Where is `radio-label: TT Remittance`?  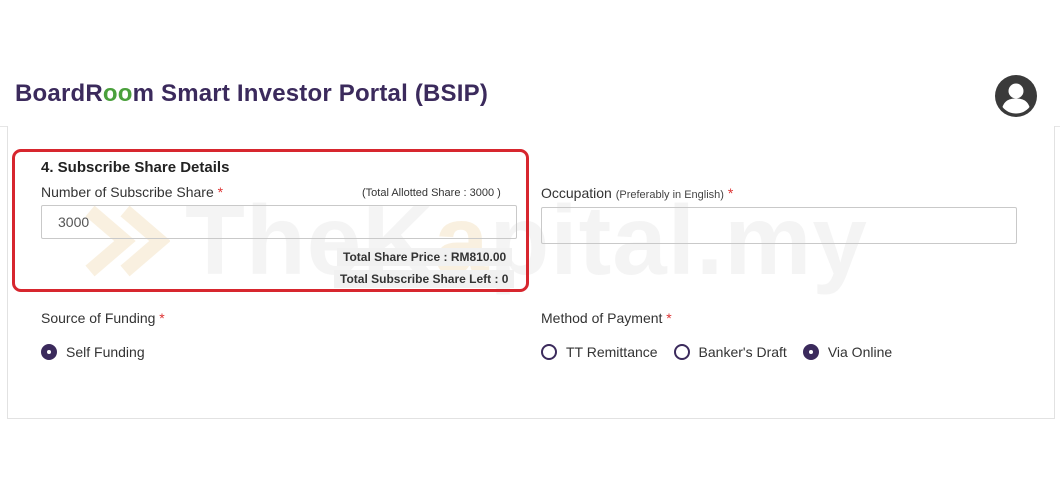
radio-label: TT Remittance is located at coordinates (612, 352).